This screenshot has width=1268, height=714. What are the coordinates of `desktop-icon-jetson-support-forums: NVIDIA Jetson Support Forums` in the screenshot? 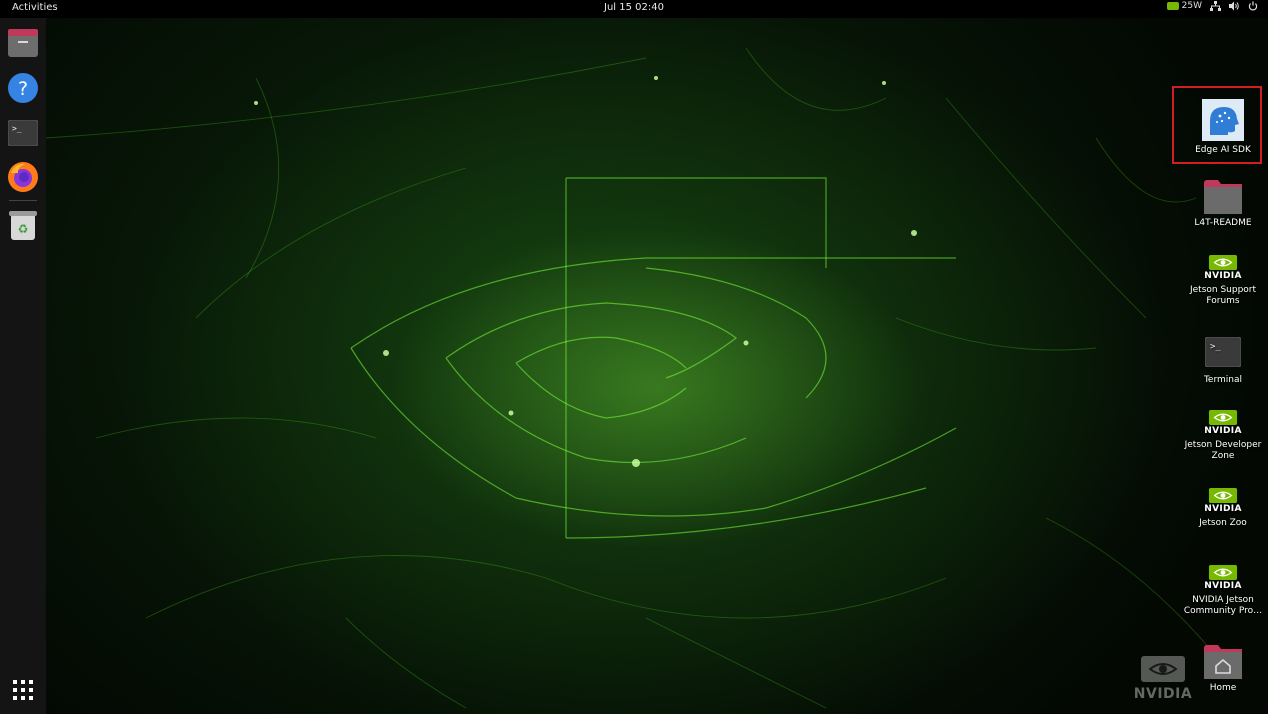 It's located at (1221, 281).